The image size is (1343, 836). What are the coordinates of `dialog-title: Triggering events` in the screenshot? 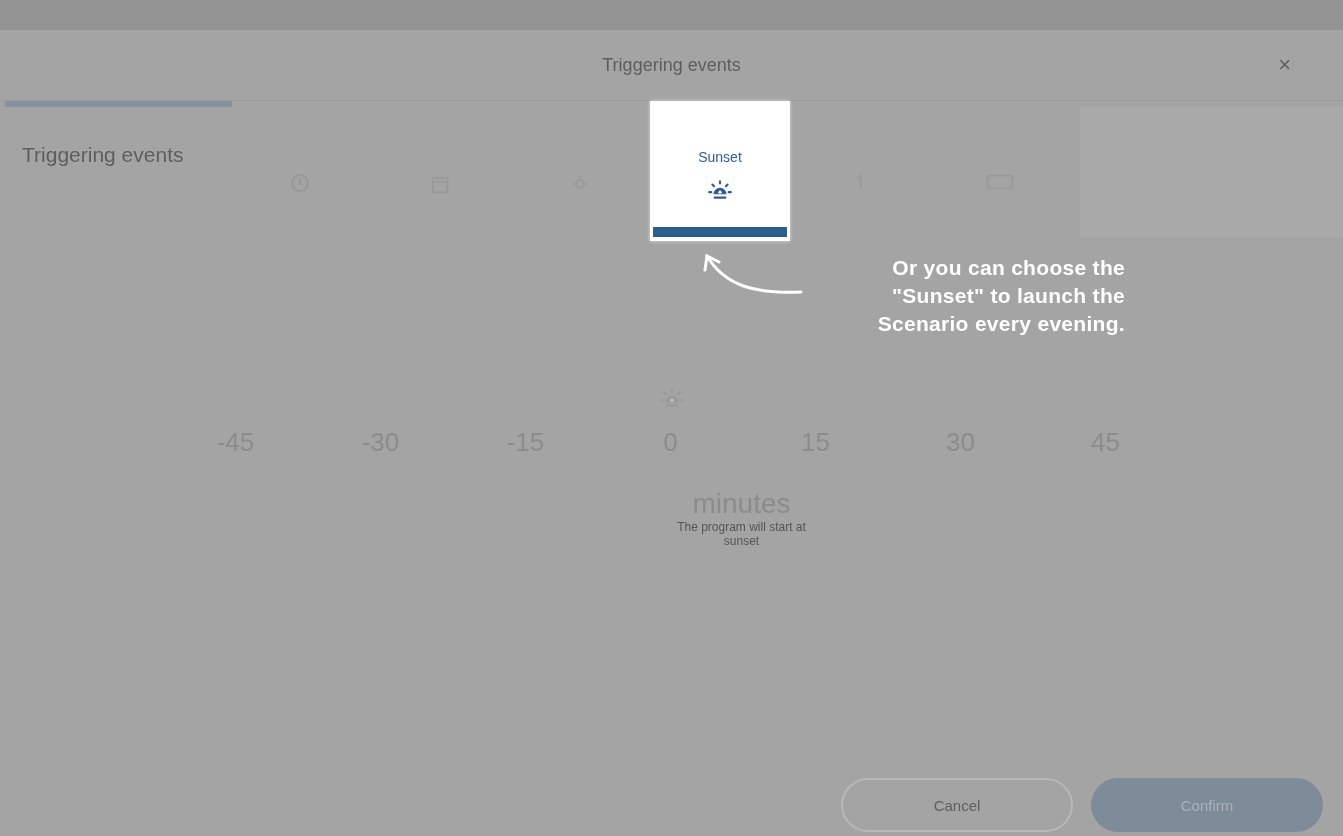 It's located at (671, 65).